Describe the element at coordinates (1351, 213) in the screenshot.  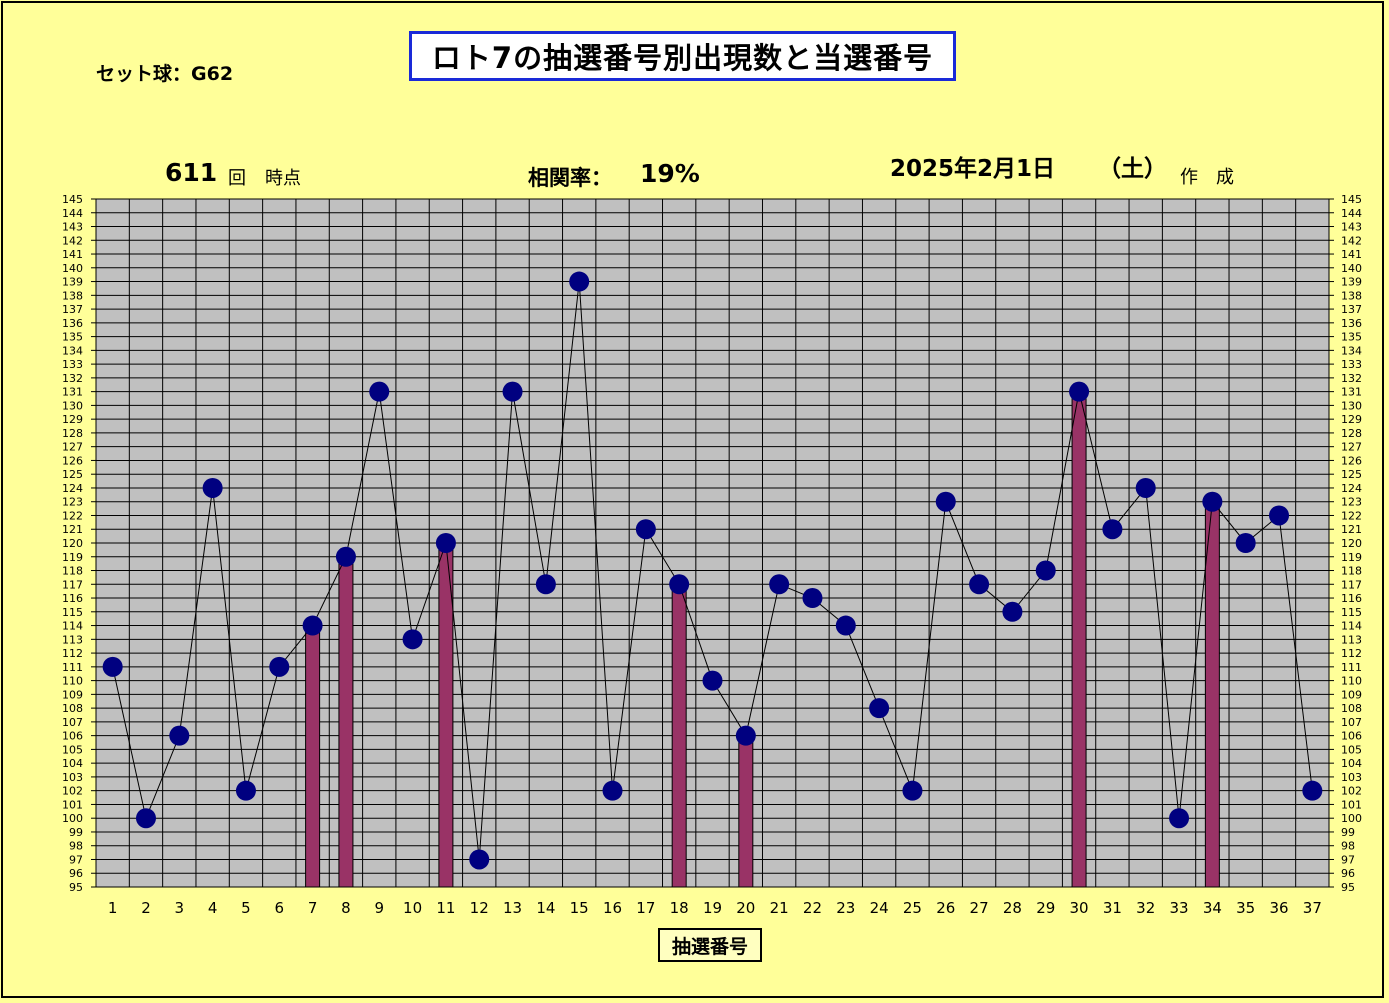
I see `y-tick-label-right: 144` at that location.